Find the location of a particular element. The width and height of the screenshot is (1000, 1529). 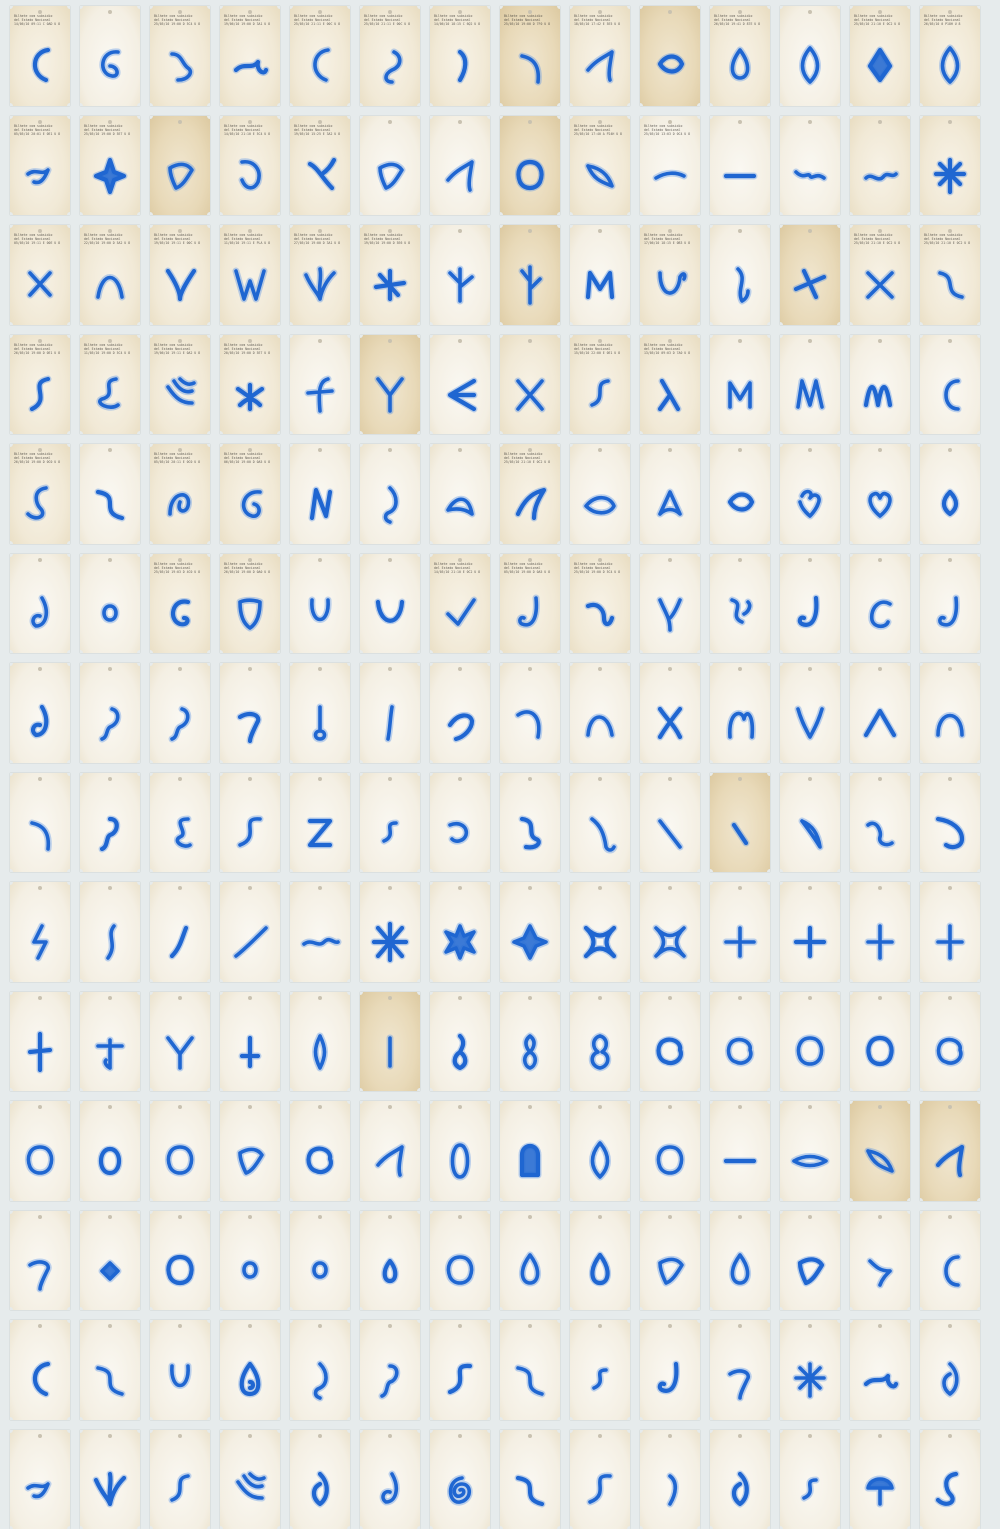

ticket-print-line: 25/05/10 21:10 E 0C2 U 8 is located at coordinates (880, 243).